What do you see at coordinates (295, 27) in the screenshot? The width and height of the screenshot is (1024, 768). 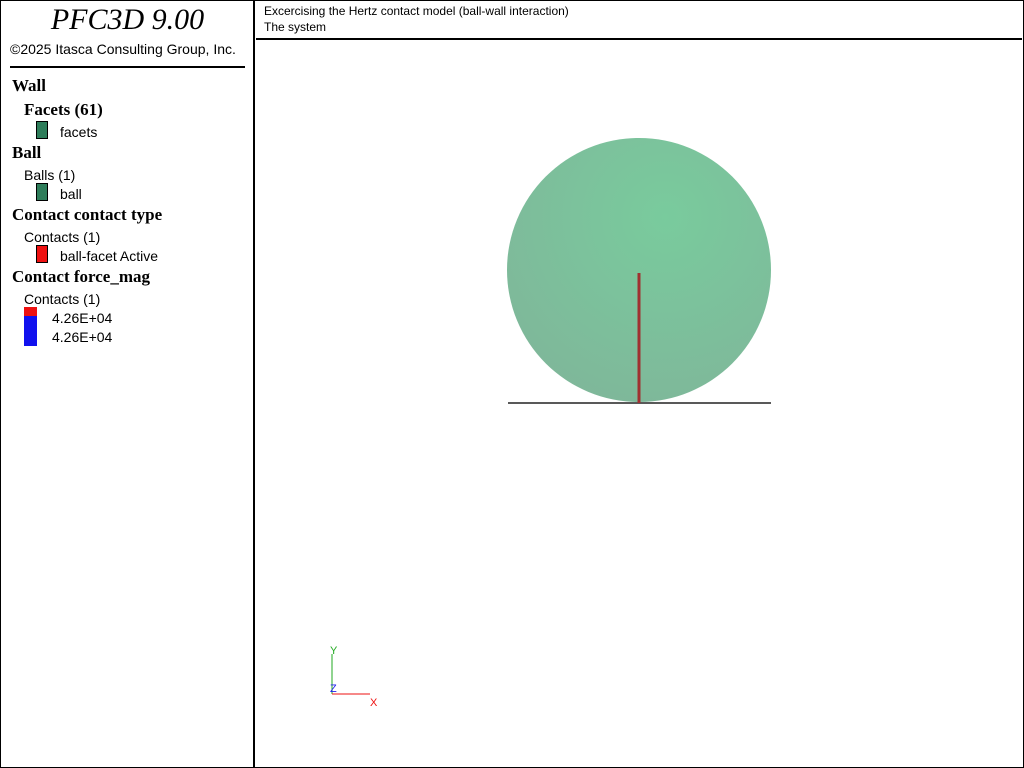 I see `plot-title-line2: The system` at bounding box center [295, 27].